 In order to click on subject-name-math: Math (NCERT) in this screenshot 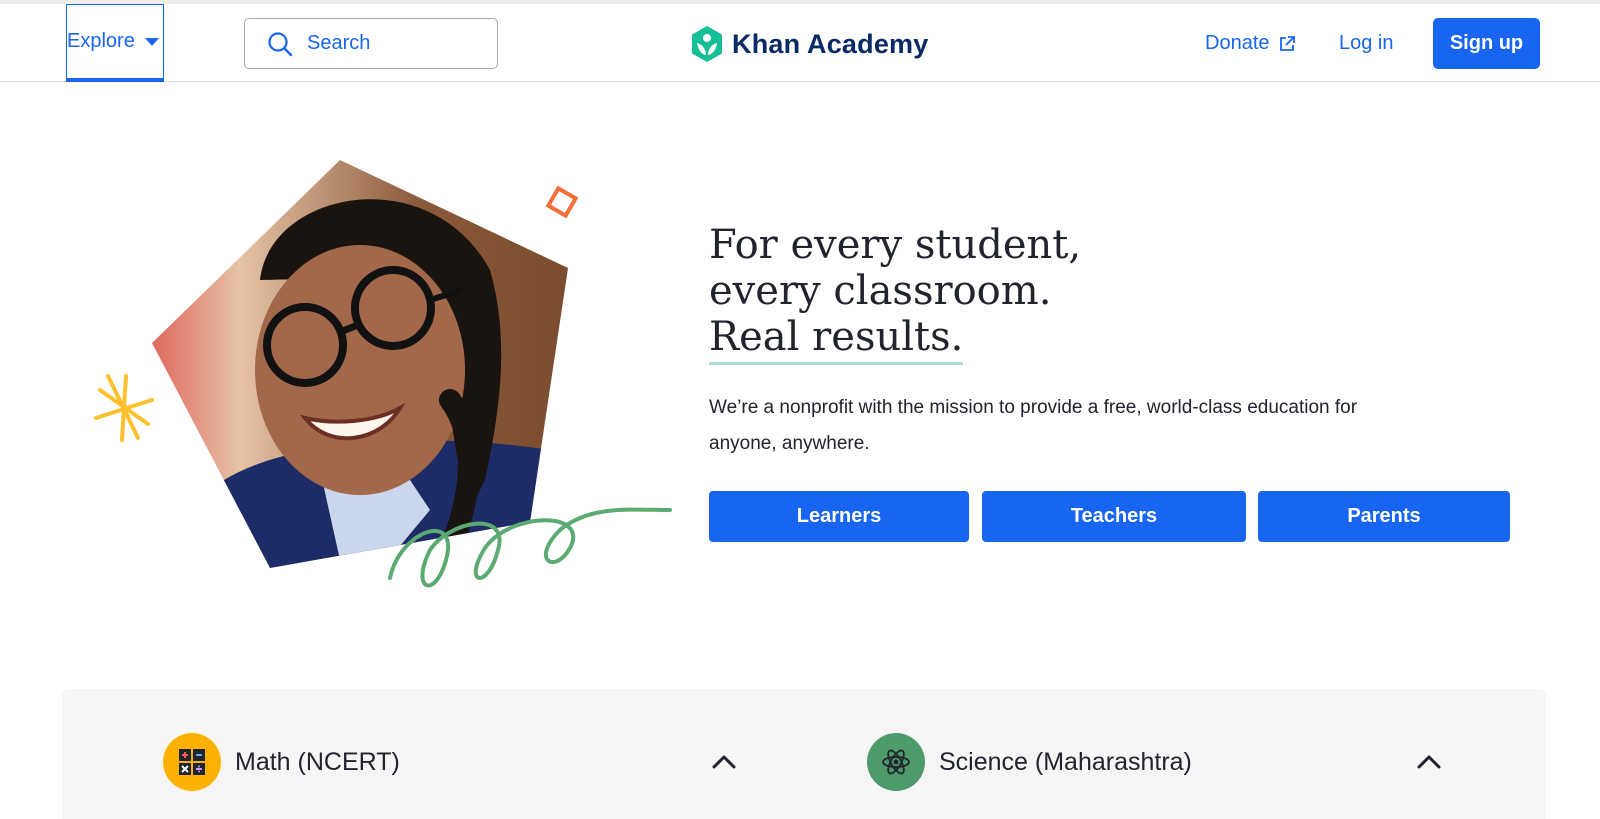, I will do `click(317, 761)`.